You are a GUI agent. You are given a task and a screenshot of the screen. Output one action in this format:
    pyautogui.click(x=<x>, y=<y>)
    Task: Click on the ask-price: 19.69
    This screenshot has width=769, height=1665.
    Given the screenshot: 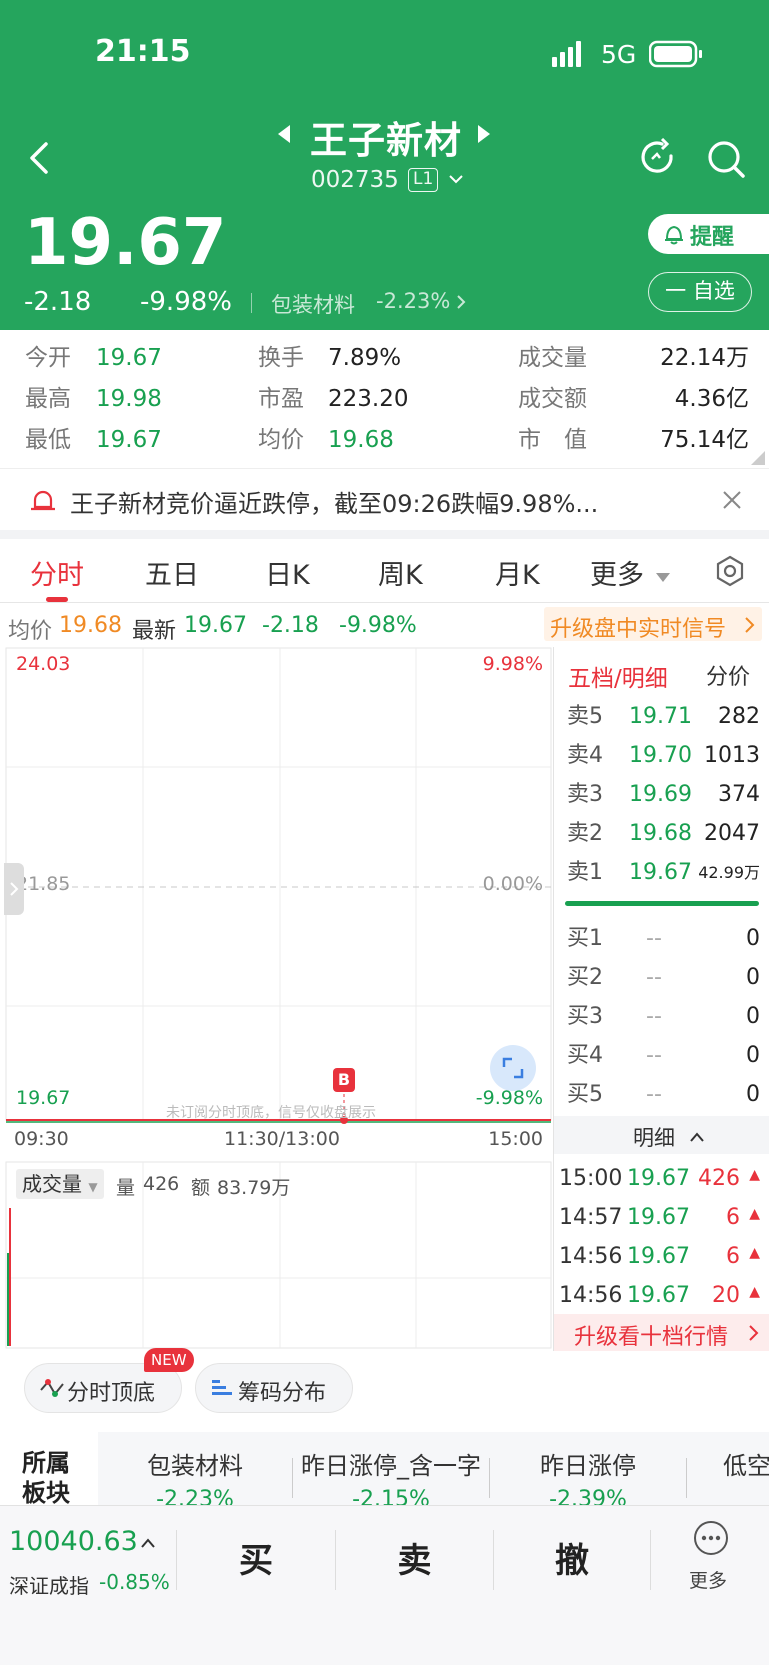 What is the action you would take?
    pyautogui.click(x=660, y=794)
    